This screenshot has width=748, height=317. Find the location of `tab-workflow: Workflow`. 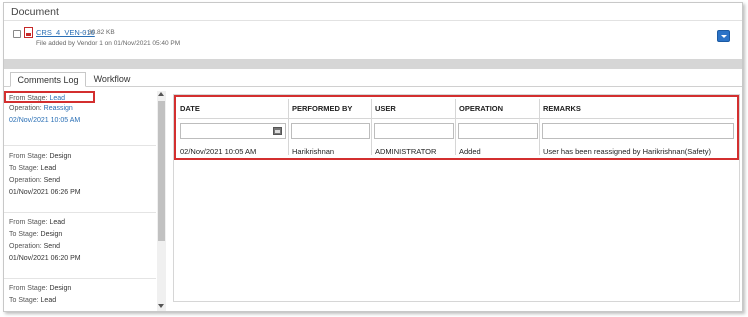

tab-workflow: Workflow is located at coordinates (112, 79).